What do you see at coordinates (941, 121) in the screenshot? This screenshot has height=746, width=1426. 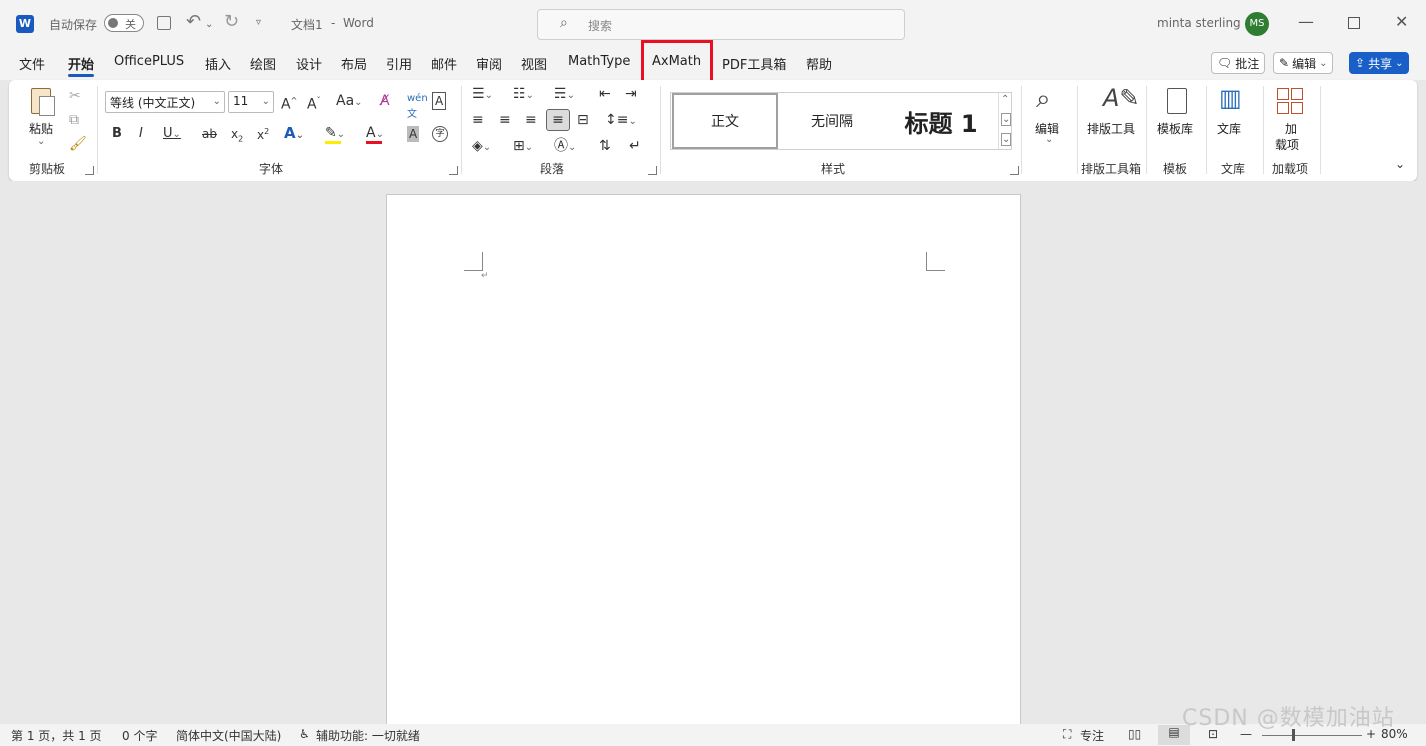 I see `style-heading-1: 标题 1` at bounding box center [941, 121].